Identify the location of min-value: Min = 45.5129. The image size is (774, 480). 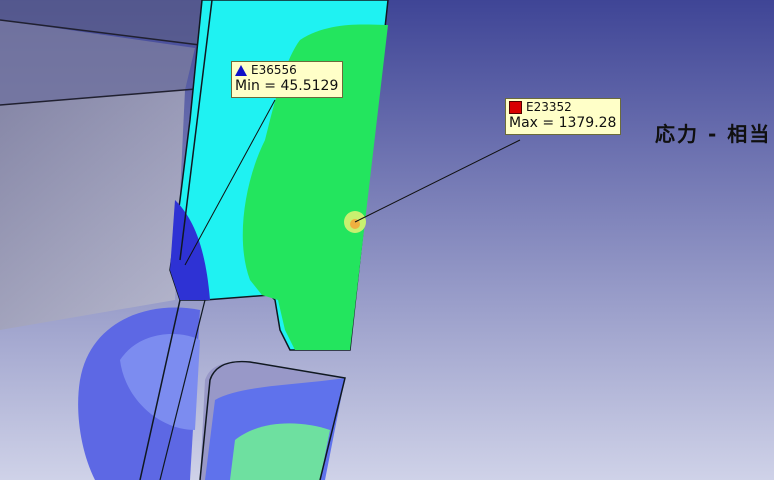
(287, 86).